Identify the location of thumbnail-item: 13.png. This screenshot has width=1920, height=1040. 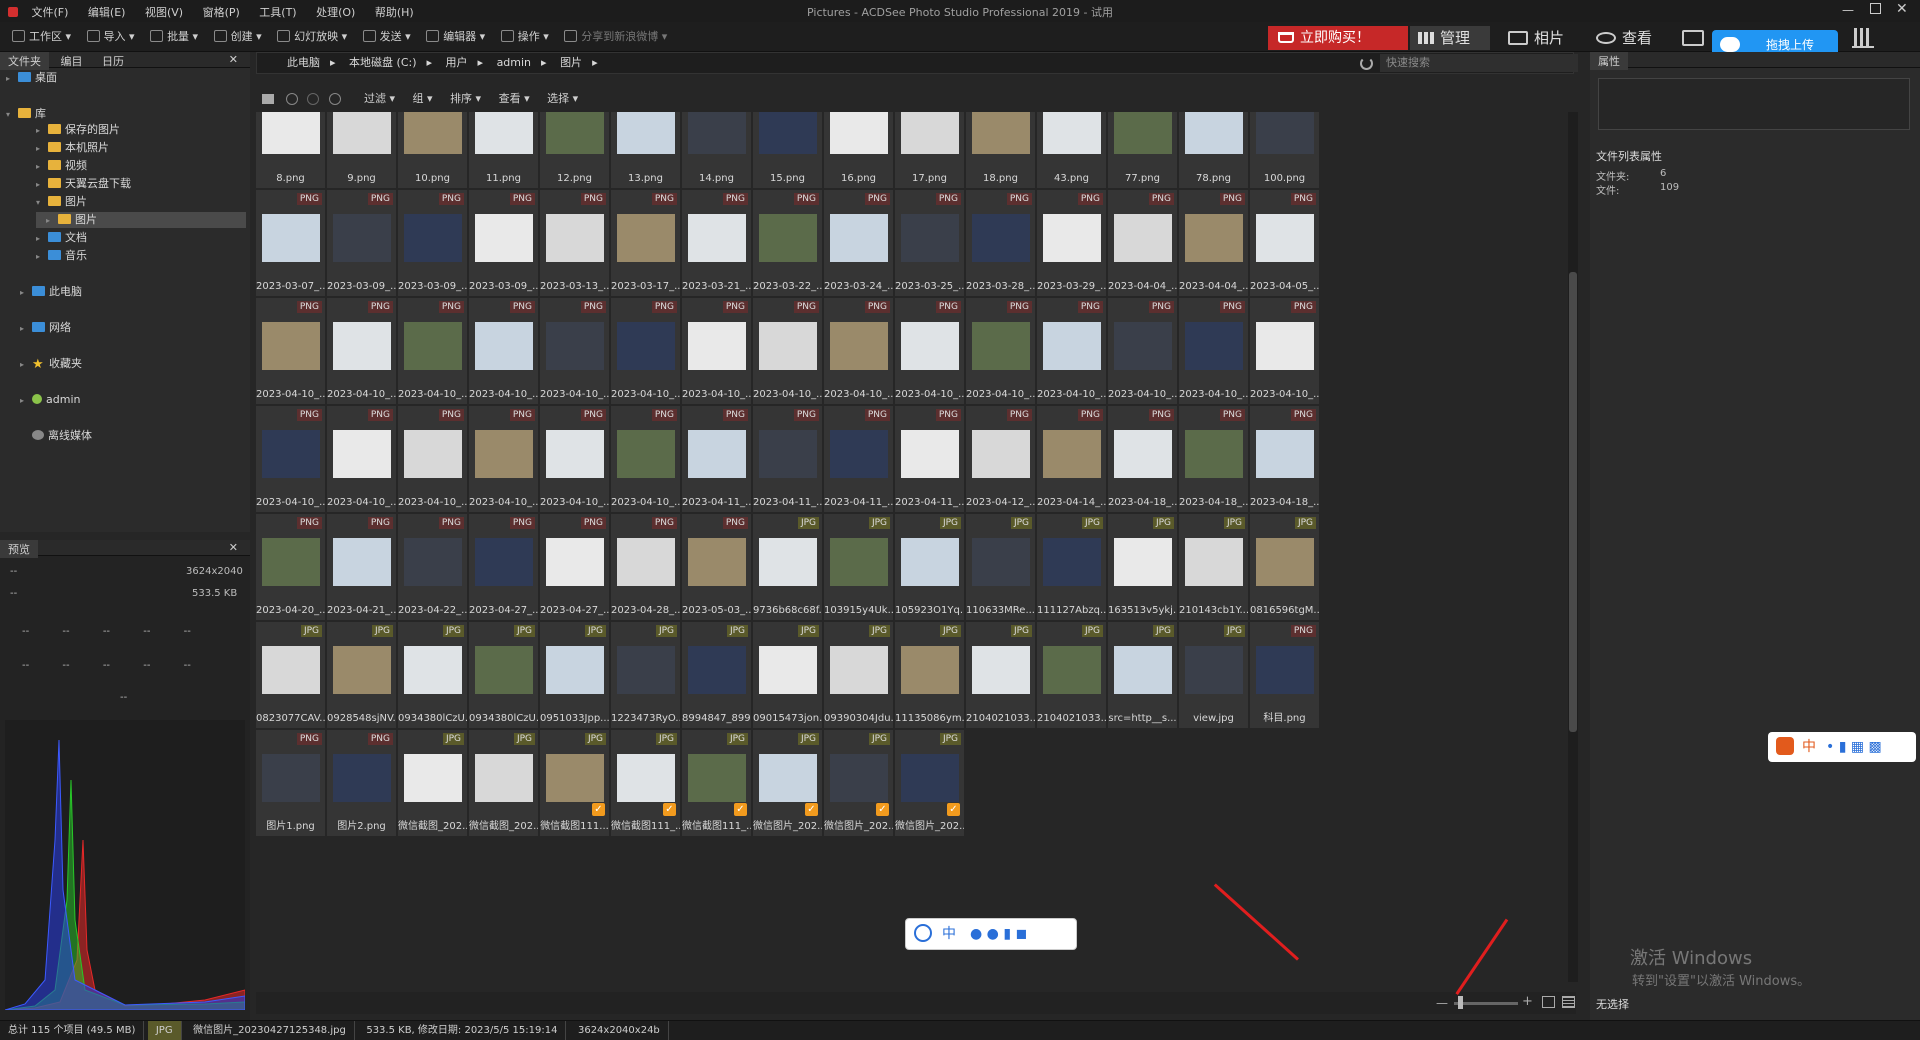
(645, 150).